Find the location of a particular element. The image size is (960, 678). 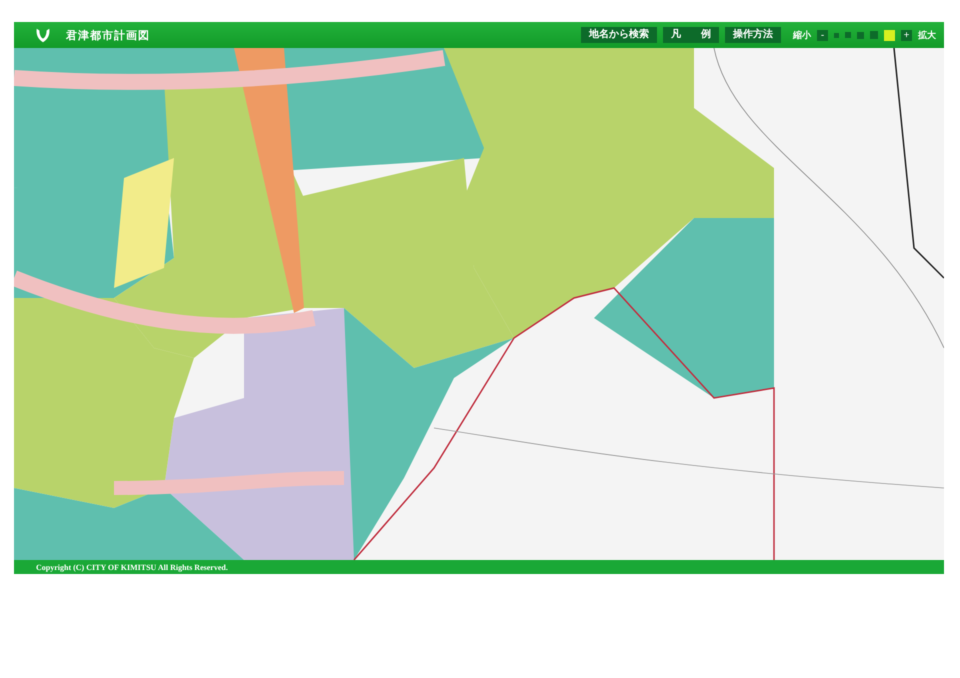

toolbar-button: 地名から検索 is located at coordinates (619, 35).